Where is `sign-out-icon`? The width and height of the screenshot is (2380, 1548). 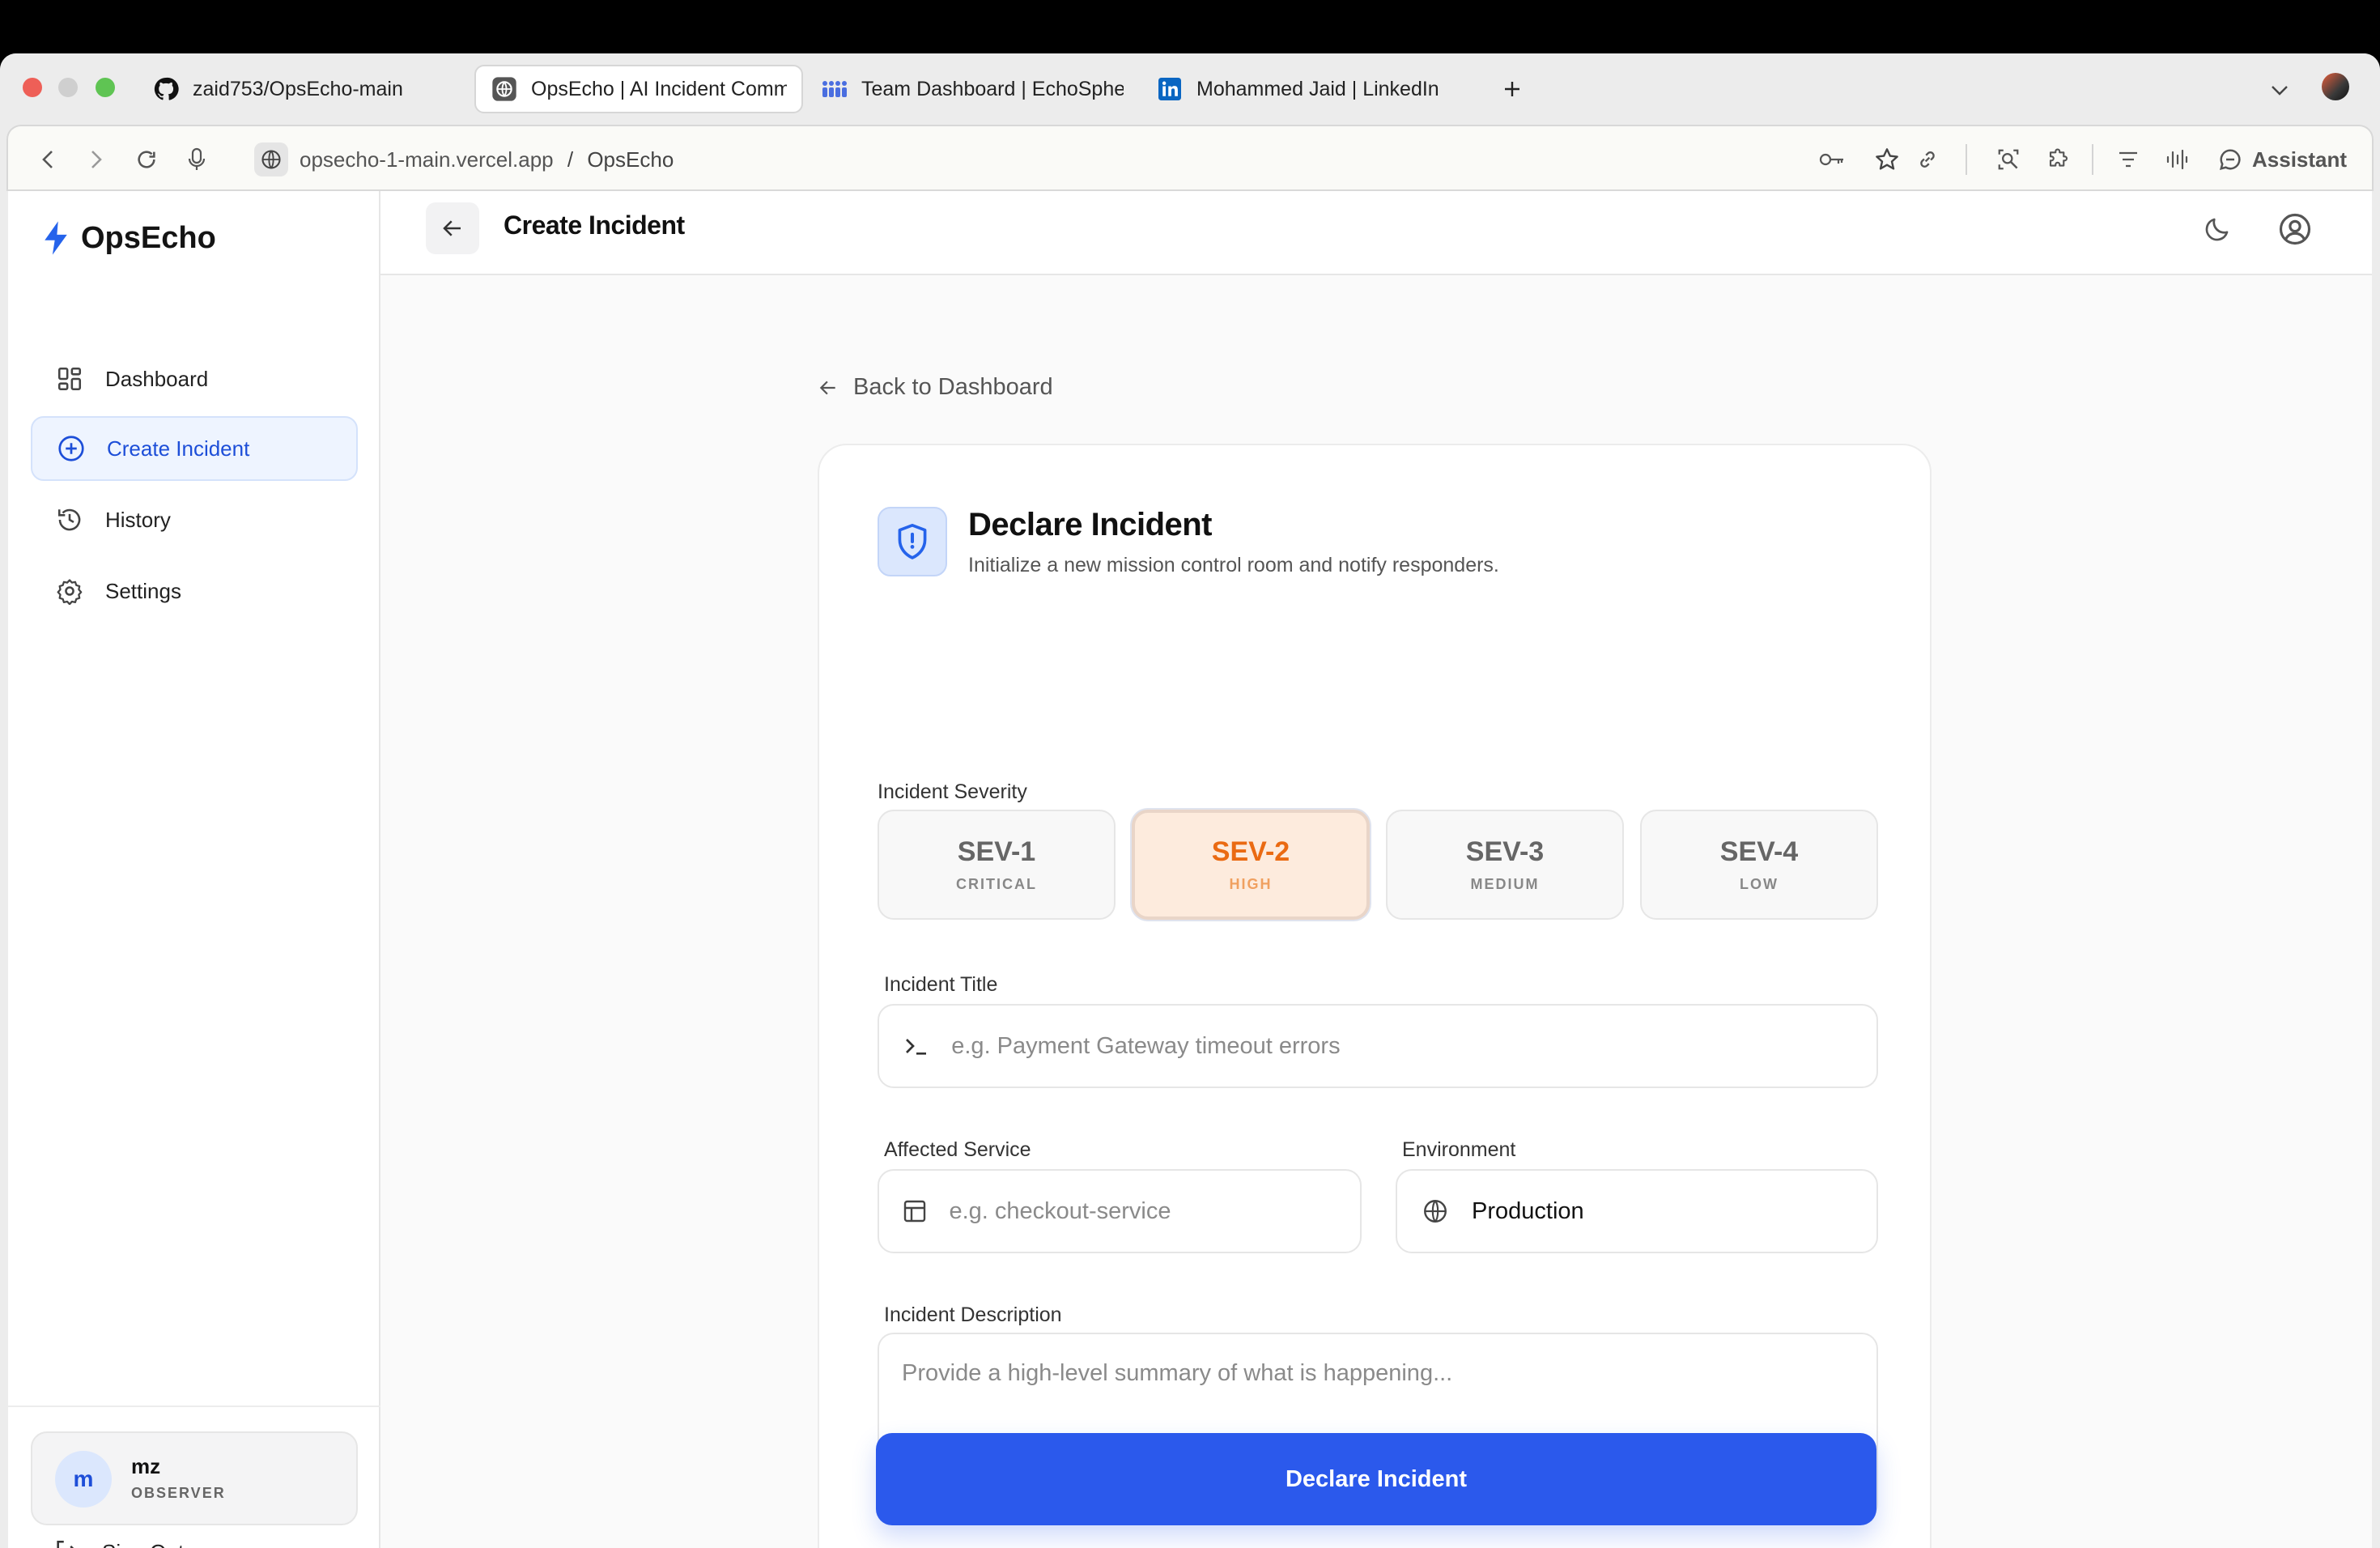
sign-out-icon is located at coordinates (66, 1544).